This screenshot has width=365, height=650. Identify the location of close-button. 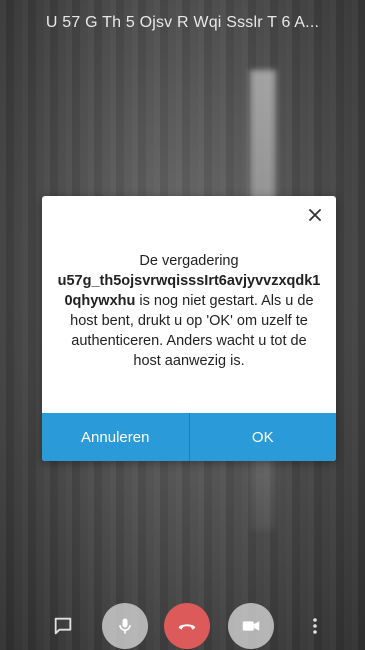
(315, 215).